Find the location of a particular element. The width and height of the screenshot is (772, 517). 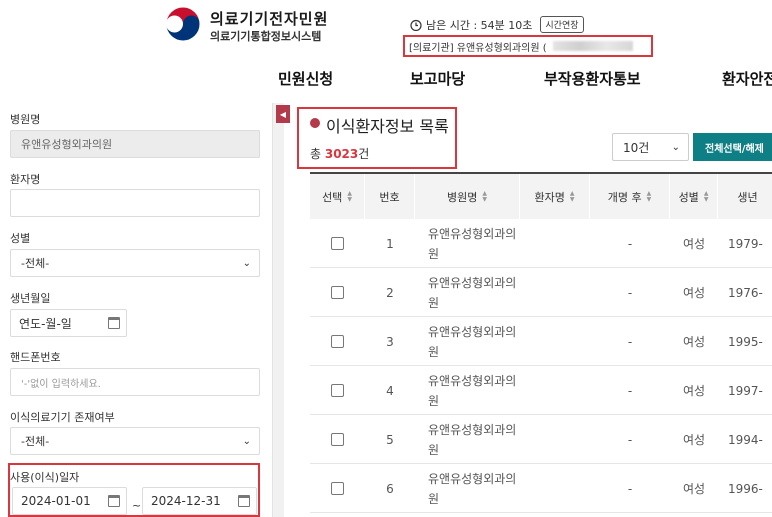

table-row: 3 유앤유성형외과의원 - 여성 1995- is located at coordinates (541, 341).